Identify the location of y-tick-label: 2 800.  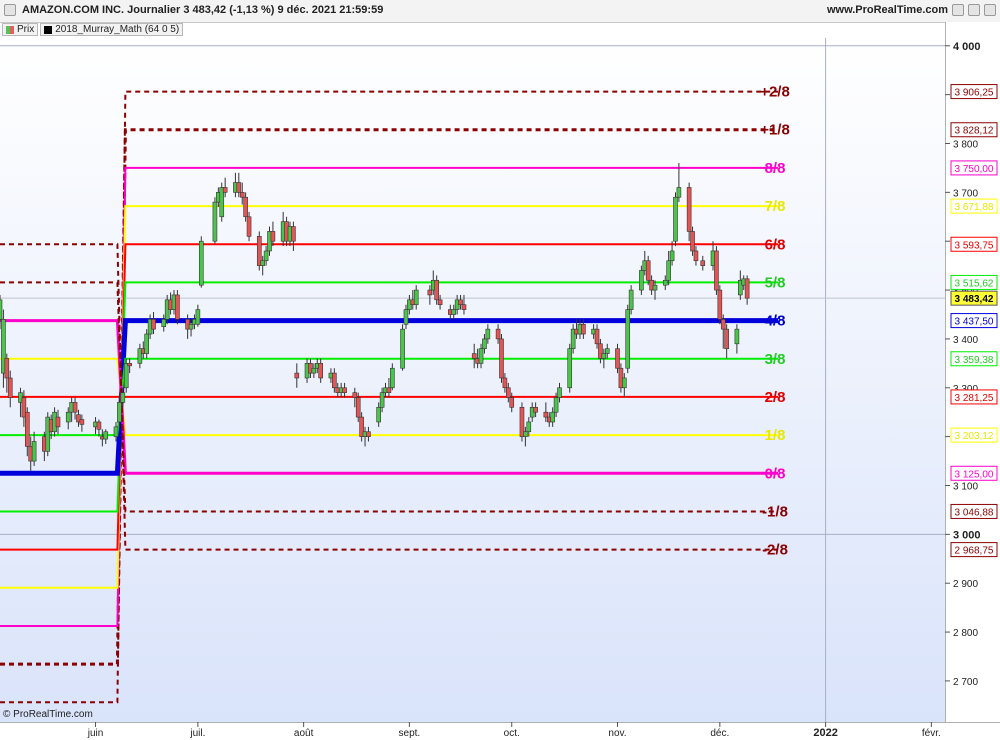
(965, 633).